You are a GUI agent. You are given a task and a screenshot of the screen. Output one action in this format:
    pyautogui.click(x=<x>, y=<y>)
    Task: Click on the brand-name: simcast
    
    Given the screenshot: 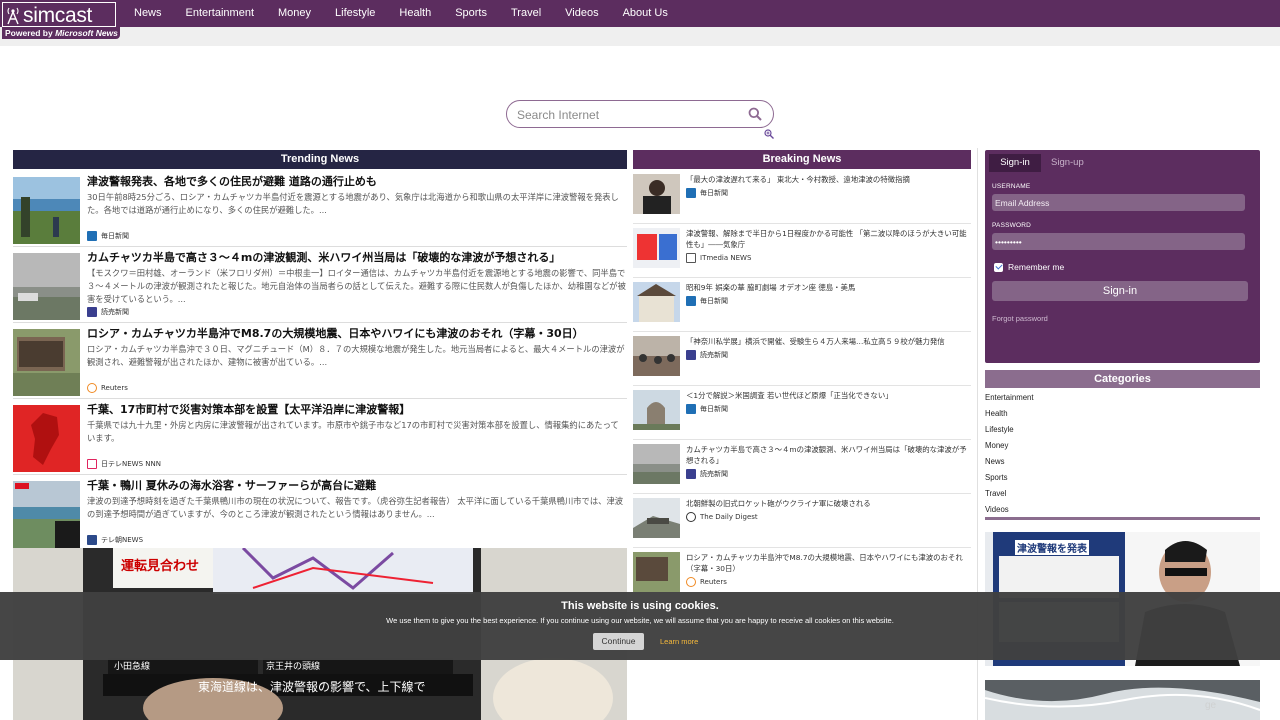 What is the action you would take?
    pyautogui.click(x=58, y=15)
    